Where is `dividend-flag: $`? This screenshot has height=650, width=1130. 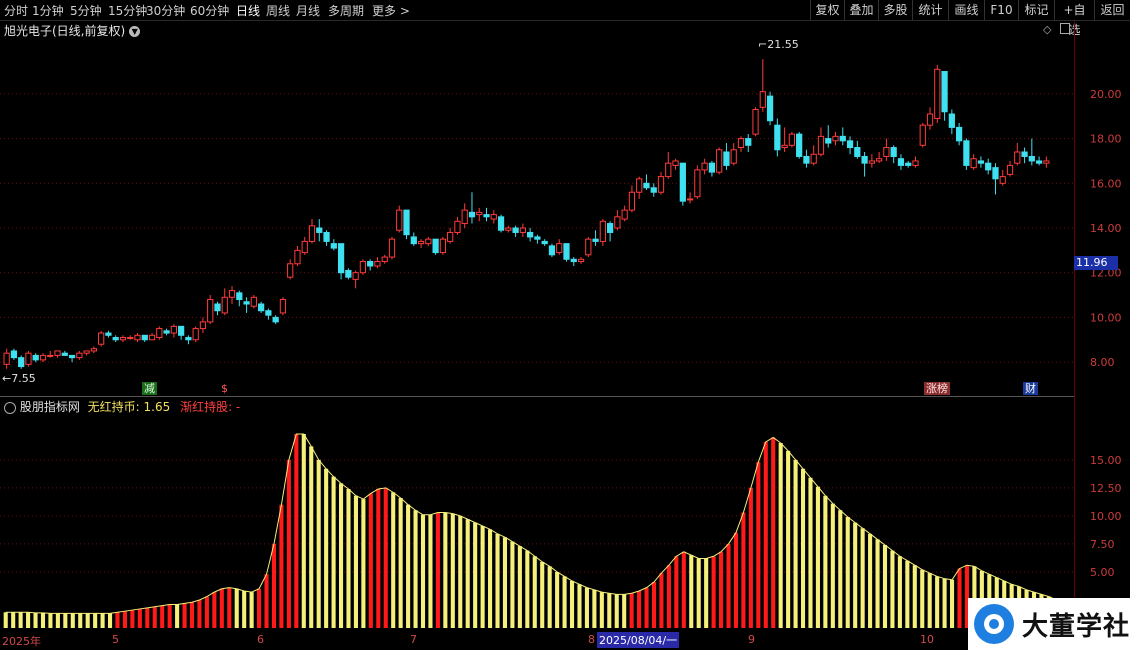
dividend-flag: $ is located at coordinates (224, 388).